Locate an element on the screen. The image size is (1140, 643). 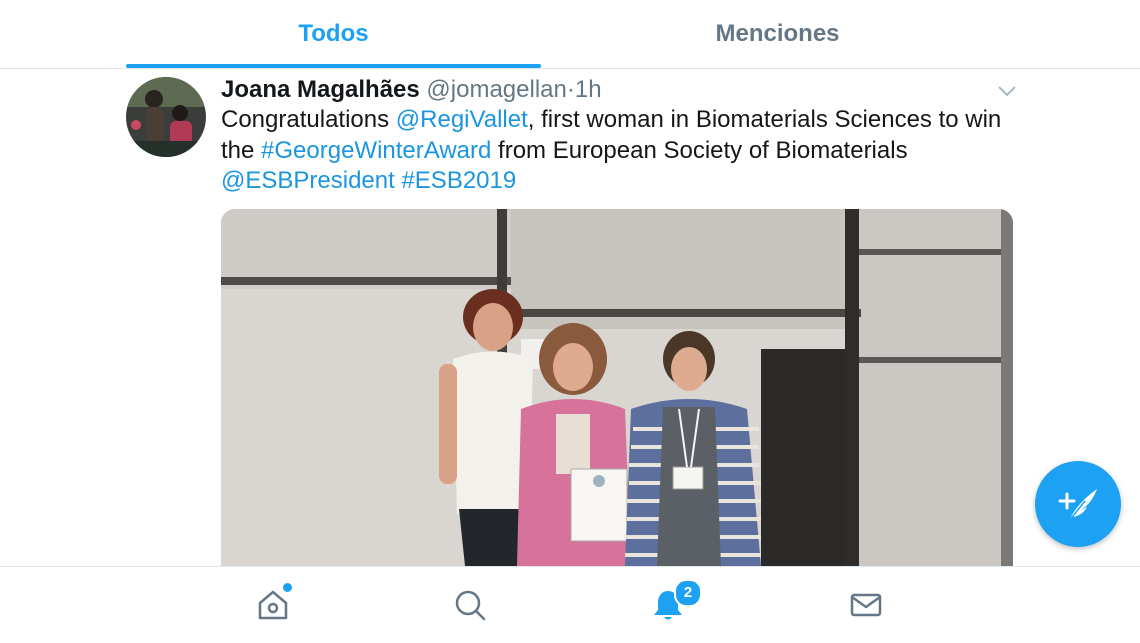
new-content-dot is located at coordinates (287, 587).